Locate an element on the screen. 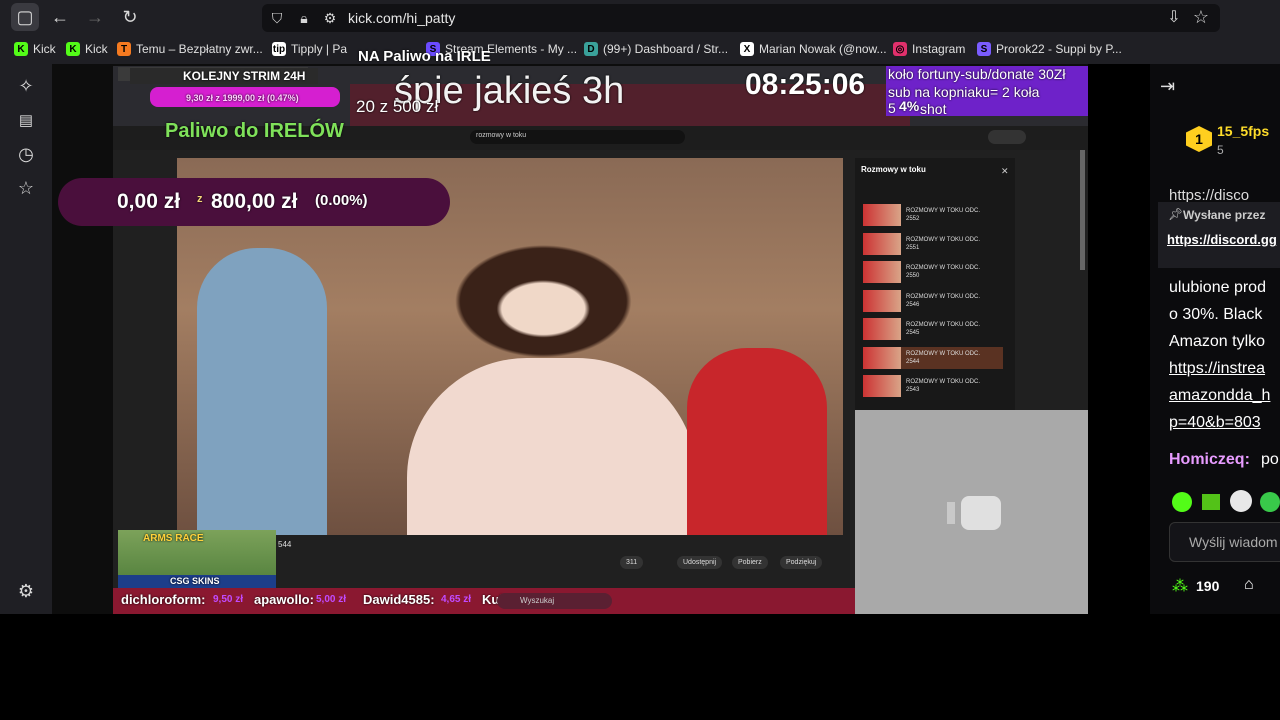  bookmark-favicon-icon: K is located at coordinates (21, 49).